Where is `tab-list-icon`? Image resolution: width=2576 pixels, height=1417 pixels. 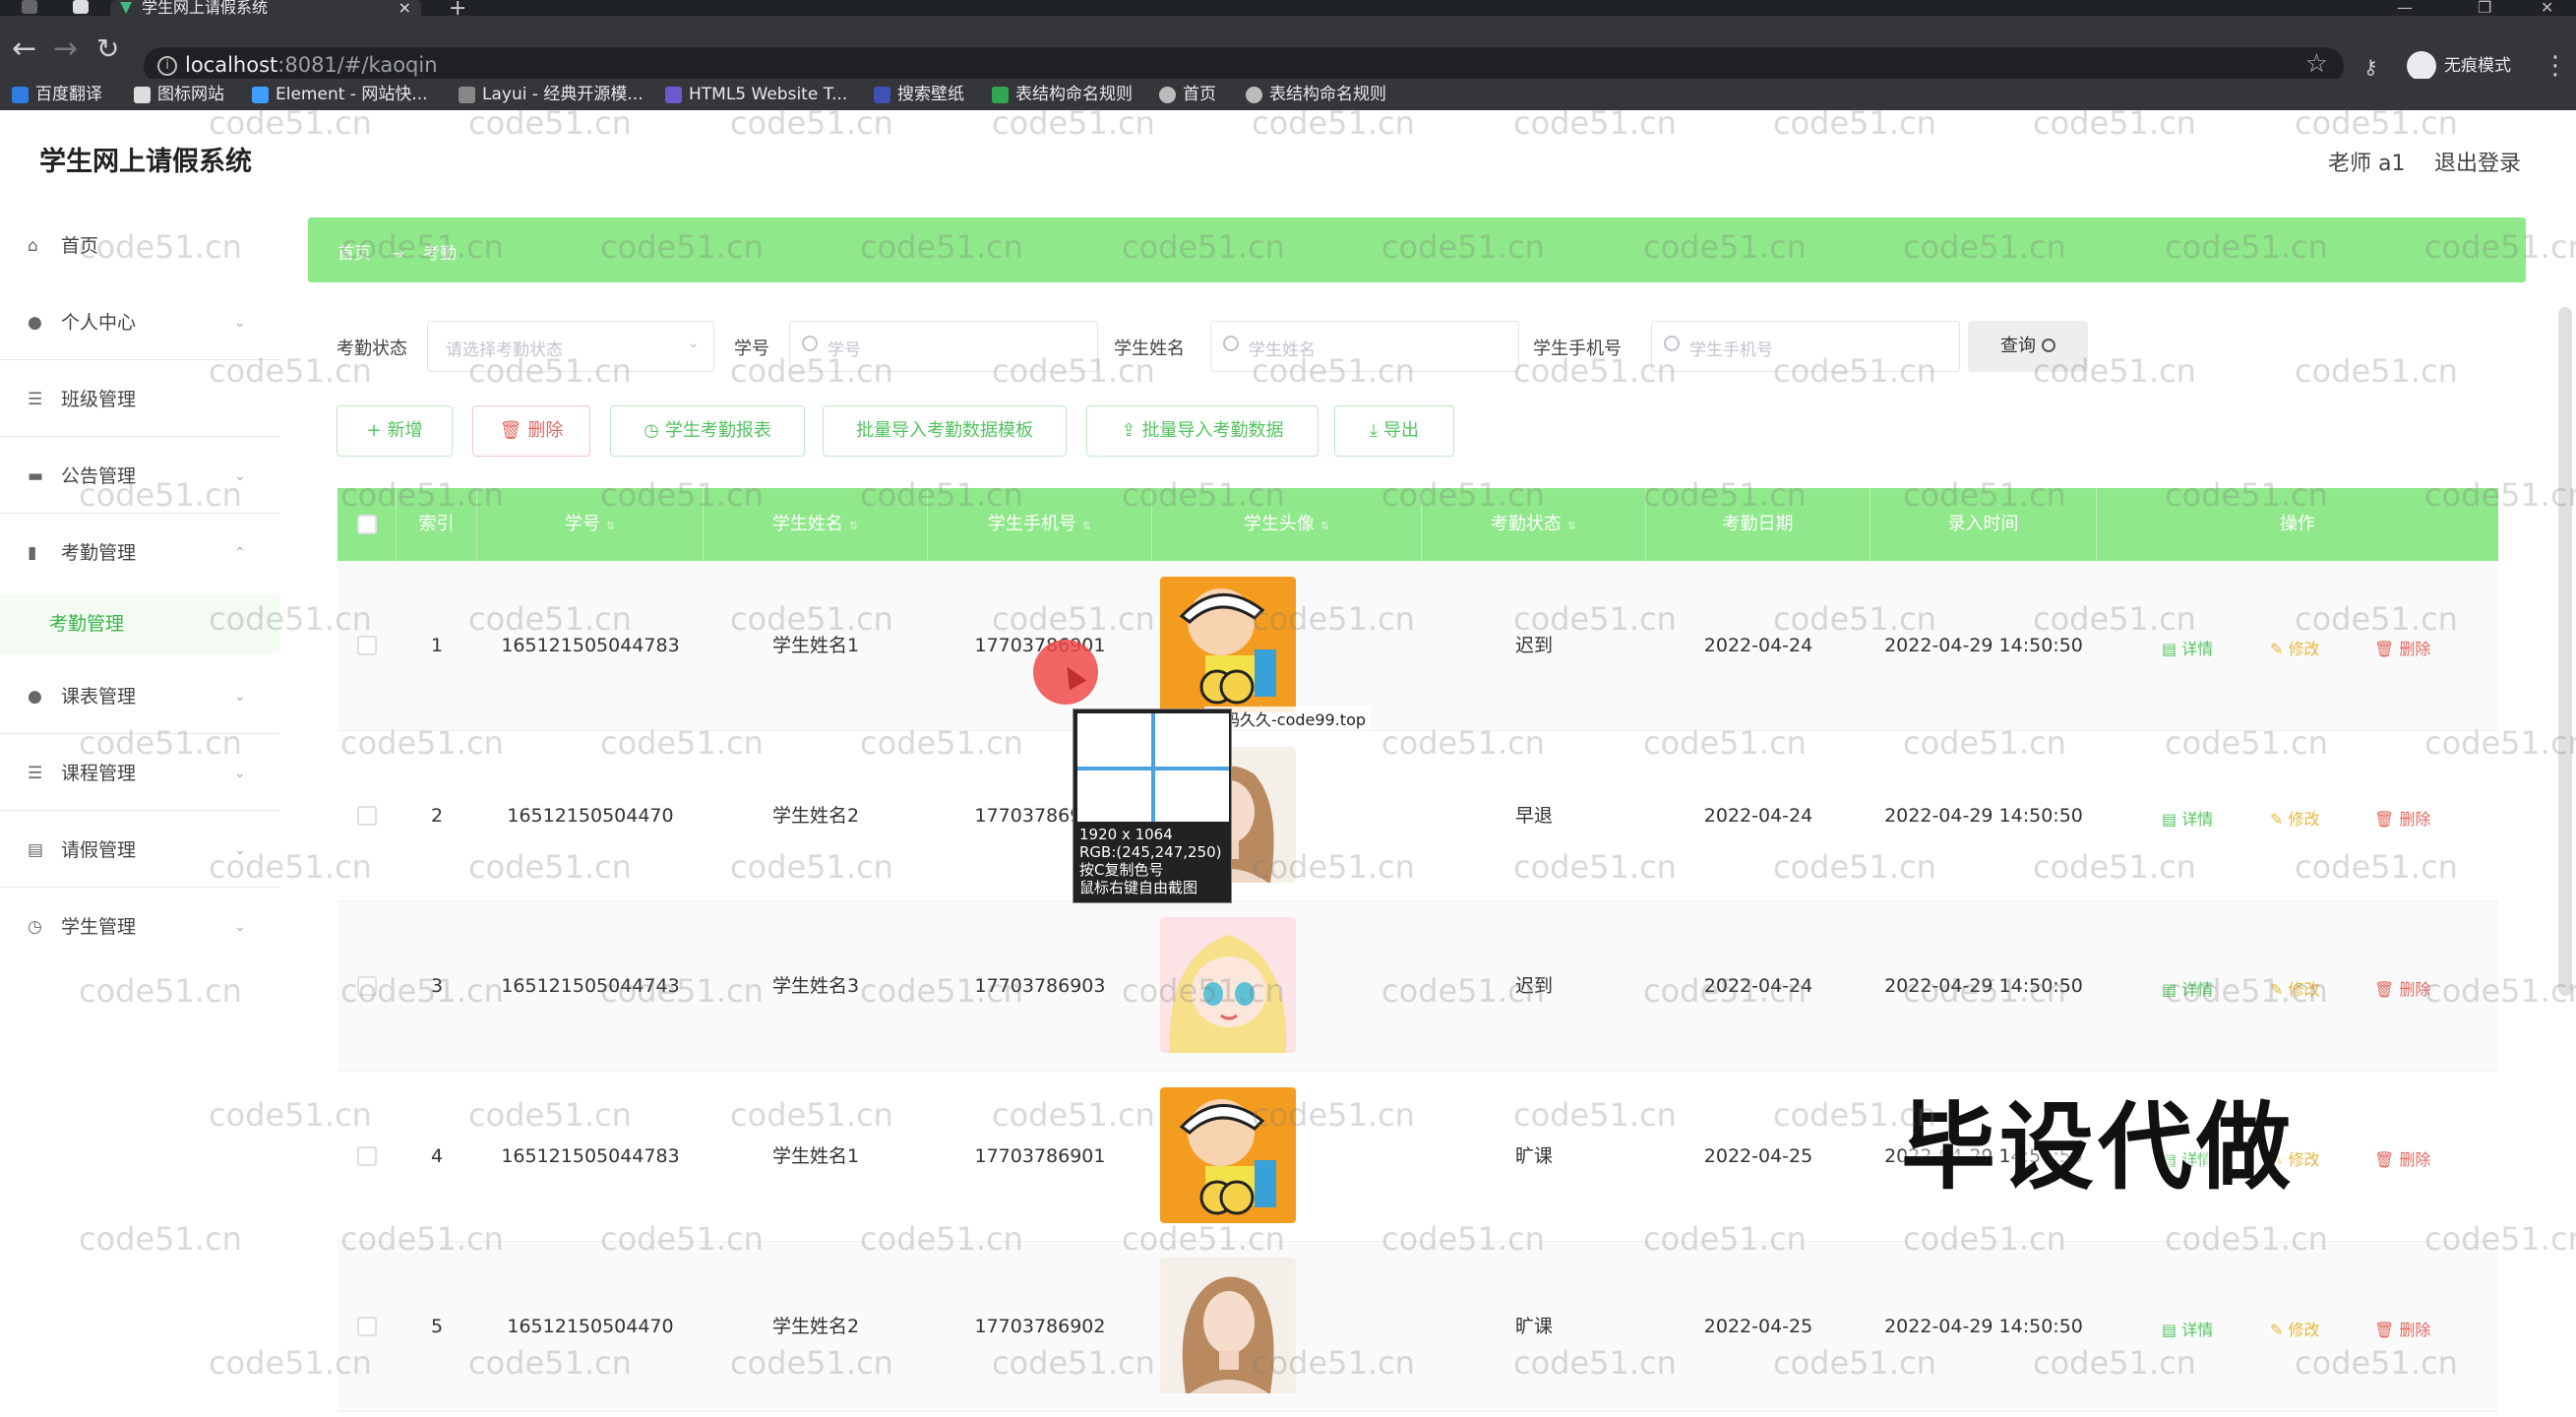 tab-list-icon is located at coordinates (81, 7).